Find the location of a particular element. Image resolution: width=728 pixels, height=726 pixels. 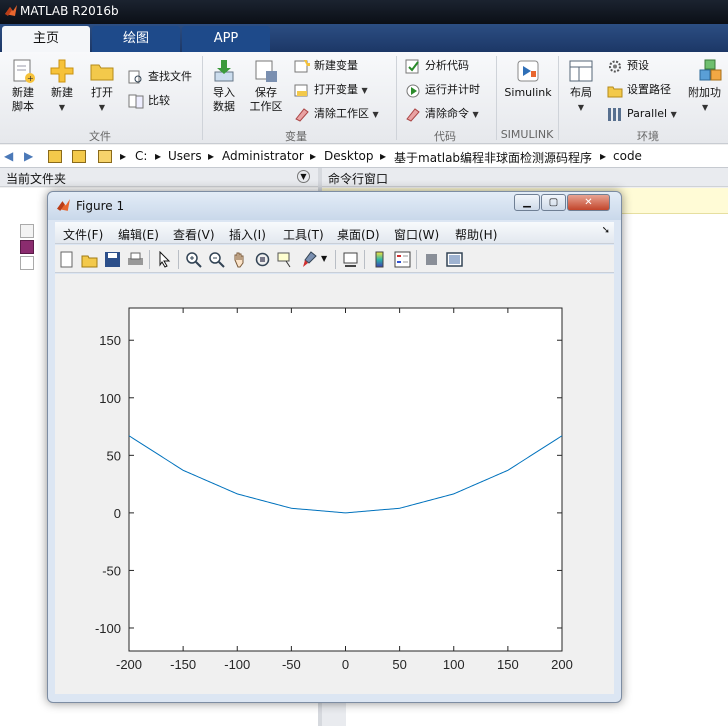

zoom-in-icon is located at coordinates (193, 259).